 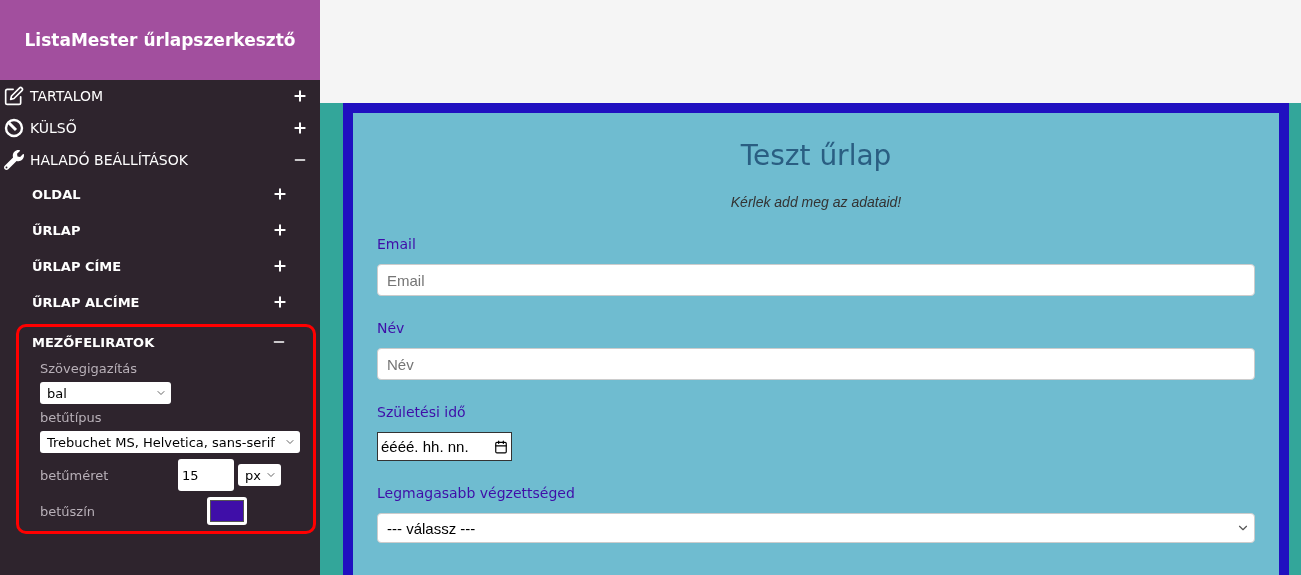 I want to click on submenu-item: ŰRLAP CÍME, so click(x=160, y=266).